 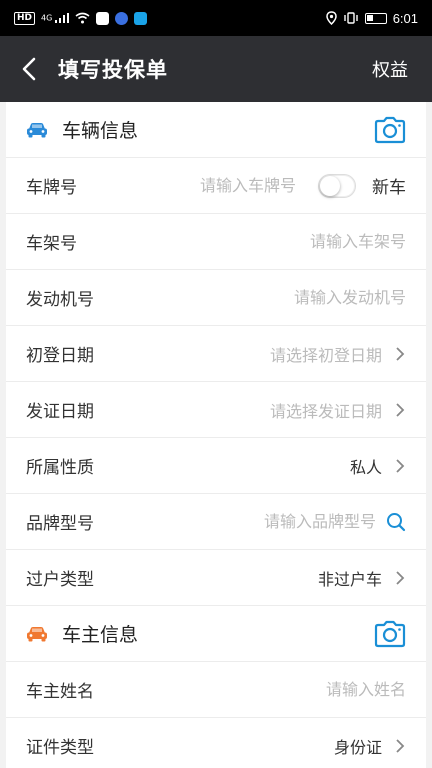 What do you see at coordinates (60, 692) in the screenshot?
I see `owner-name-label: 车主姓名` at bounding box center [60, 692].